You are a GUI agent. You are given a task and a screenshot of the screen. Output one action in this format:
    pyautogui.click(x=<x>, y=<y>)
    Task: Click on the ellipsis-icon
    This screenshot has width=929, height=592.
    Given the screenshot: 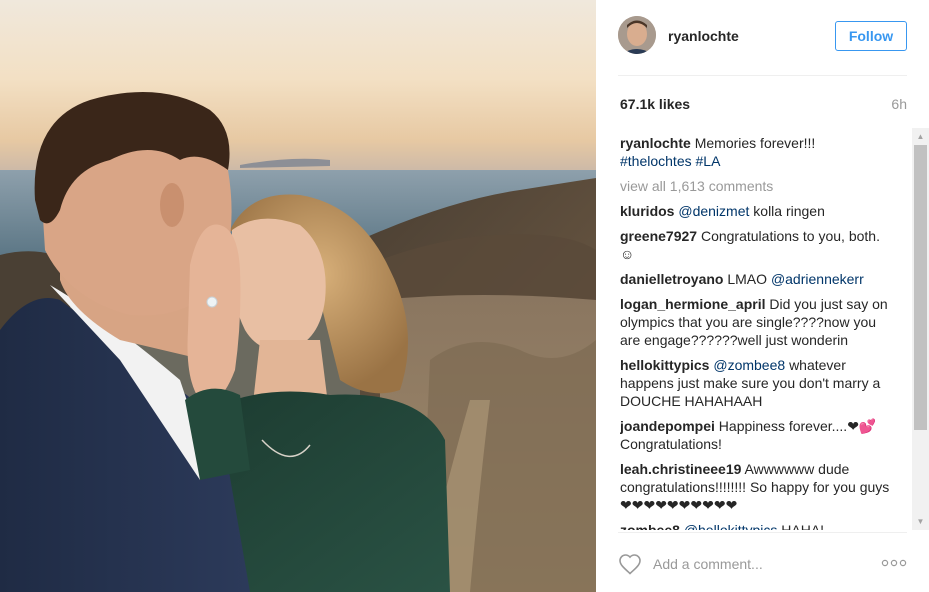 What is the action you would take?
    pyautogui.click(x=894, y=563)
    